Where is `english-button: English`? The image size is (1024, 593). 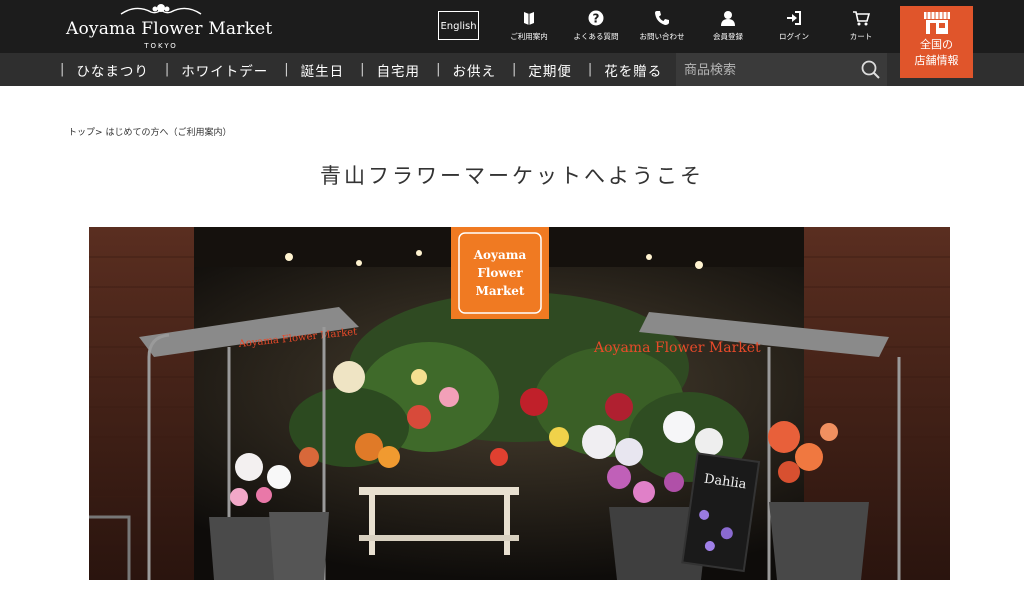
english-button: English is located at coordinates (458, 25).